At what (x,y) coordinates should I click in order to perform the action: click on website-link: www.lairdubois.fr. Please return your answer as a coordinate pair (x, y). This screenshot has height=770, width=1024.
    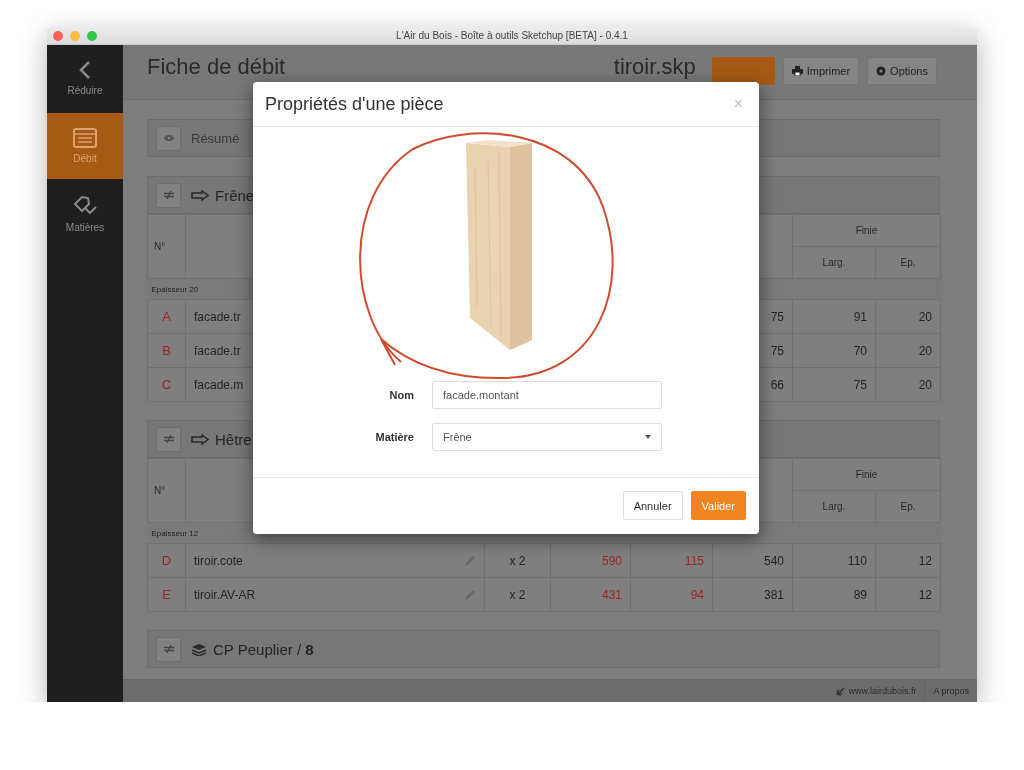
    Looking at the image, I should click on (876, 691).